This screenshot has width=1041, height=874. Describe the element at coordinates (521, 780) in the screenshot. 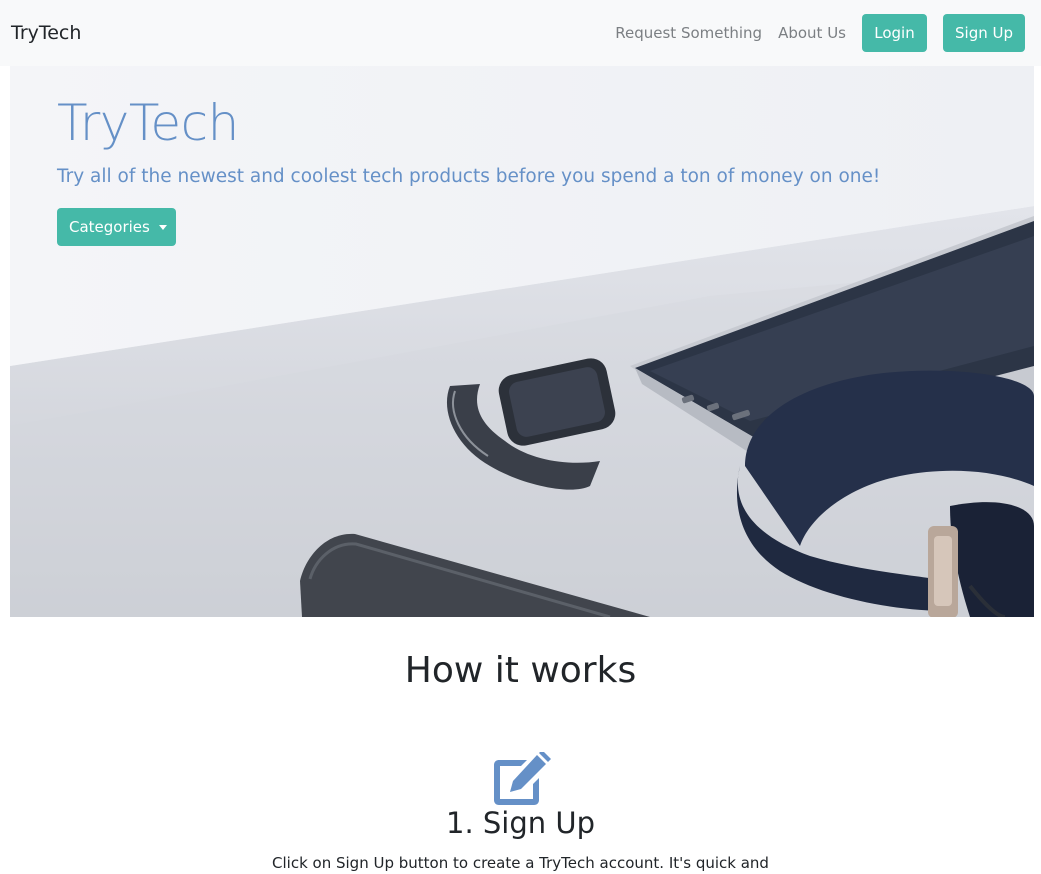

I see `edit-icon` at that location.